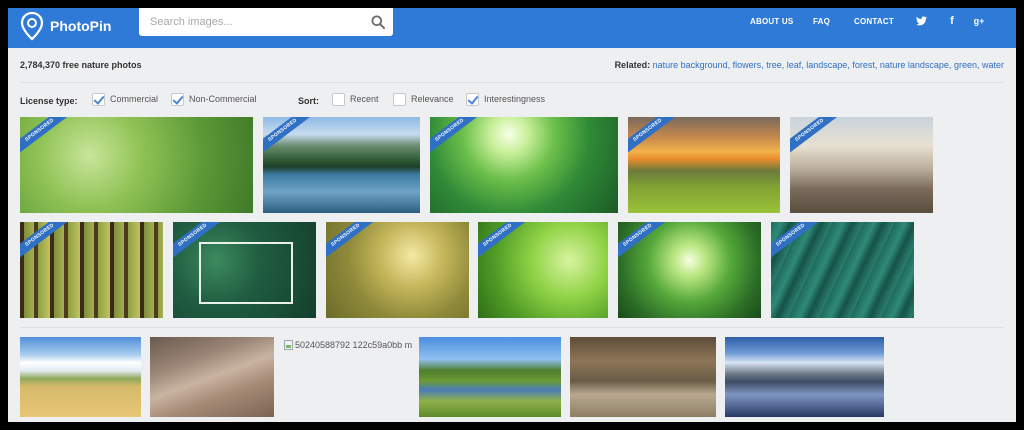 The height and width of the screenshot is (430, 1024). I want to click on related-label: Related:, so click(632, 65).